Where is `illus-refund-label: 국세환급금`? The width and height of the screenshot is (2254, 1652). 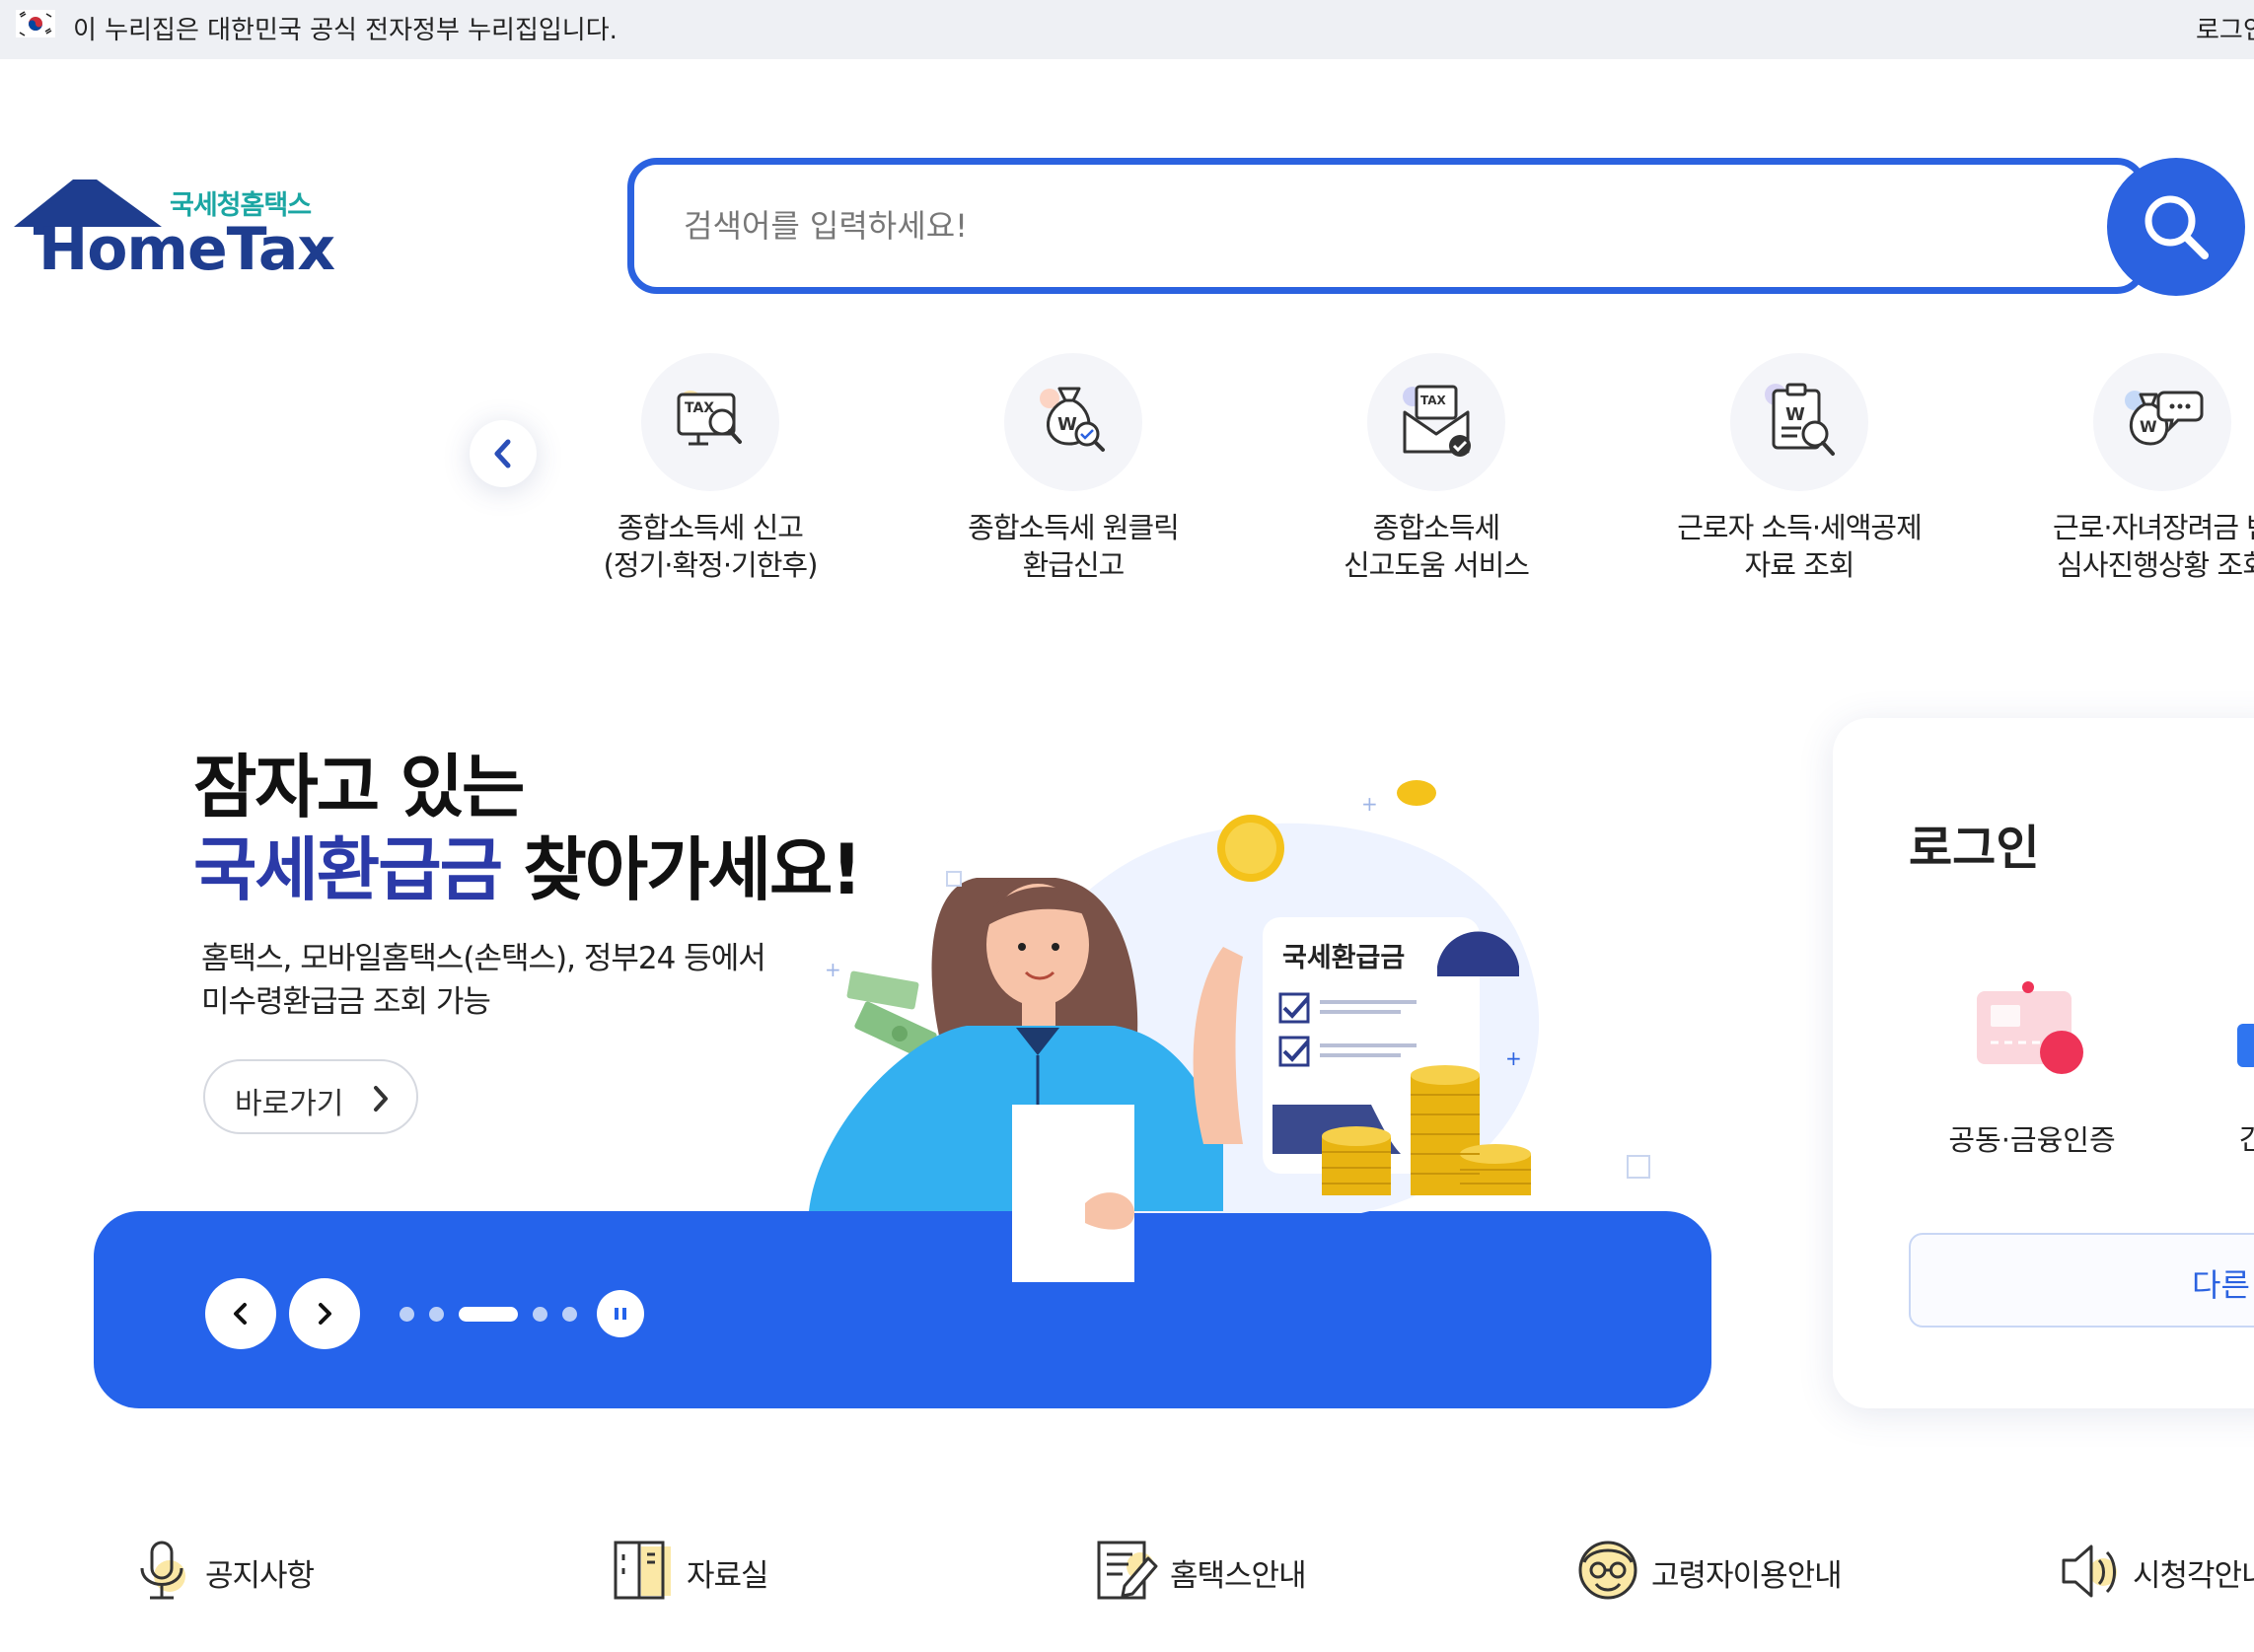
illus-refund-label: 국세환급금 is located at coordinates (1343, 958).